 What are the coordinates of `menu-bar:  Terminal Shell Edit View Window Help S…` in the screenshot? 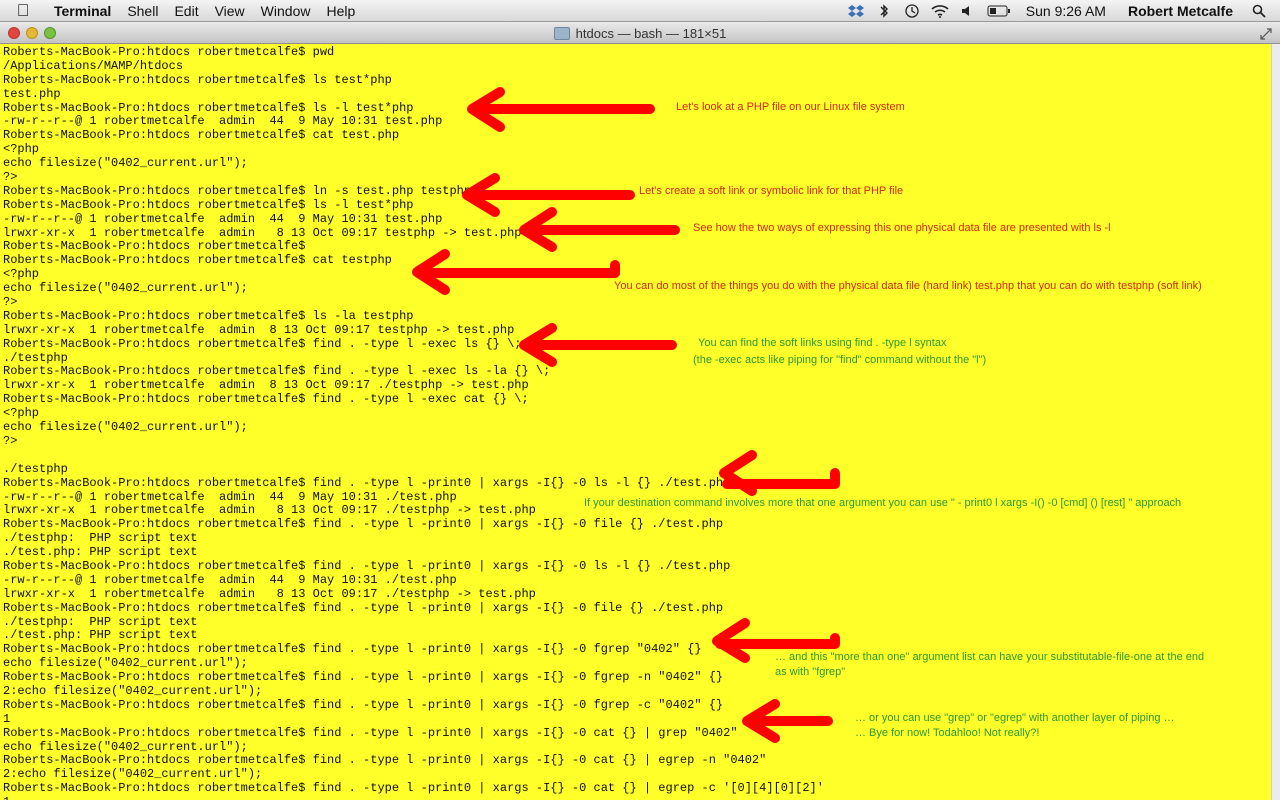 It's located at (640, 11).